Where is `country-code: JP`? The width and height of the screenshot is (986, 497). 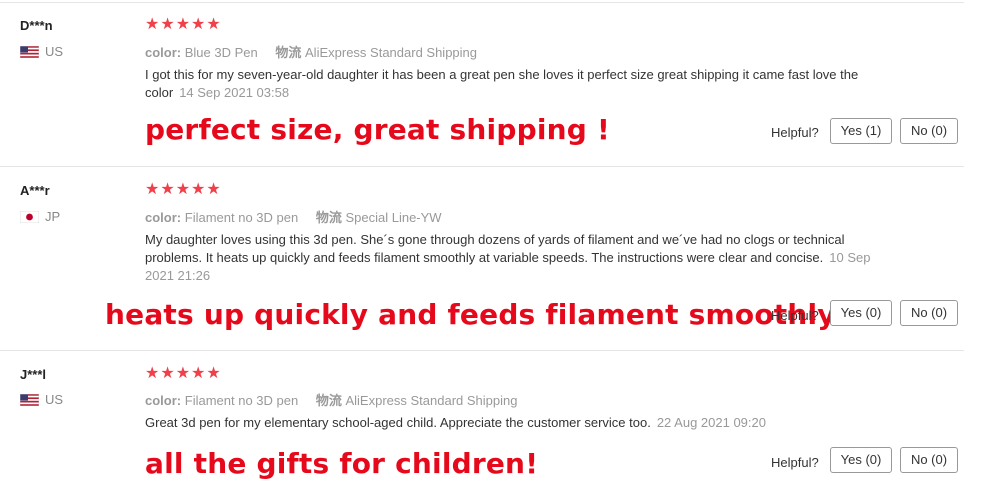
country-code: JP is located at coordinates (53, 216).